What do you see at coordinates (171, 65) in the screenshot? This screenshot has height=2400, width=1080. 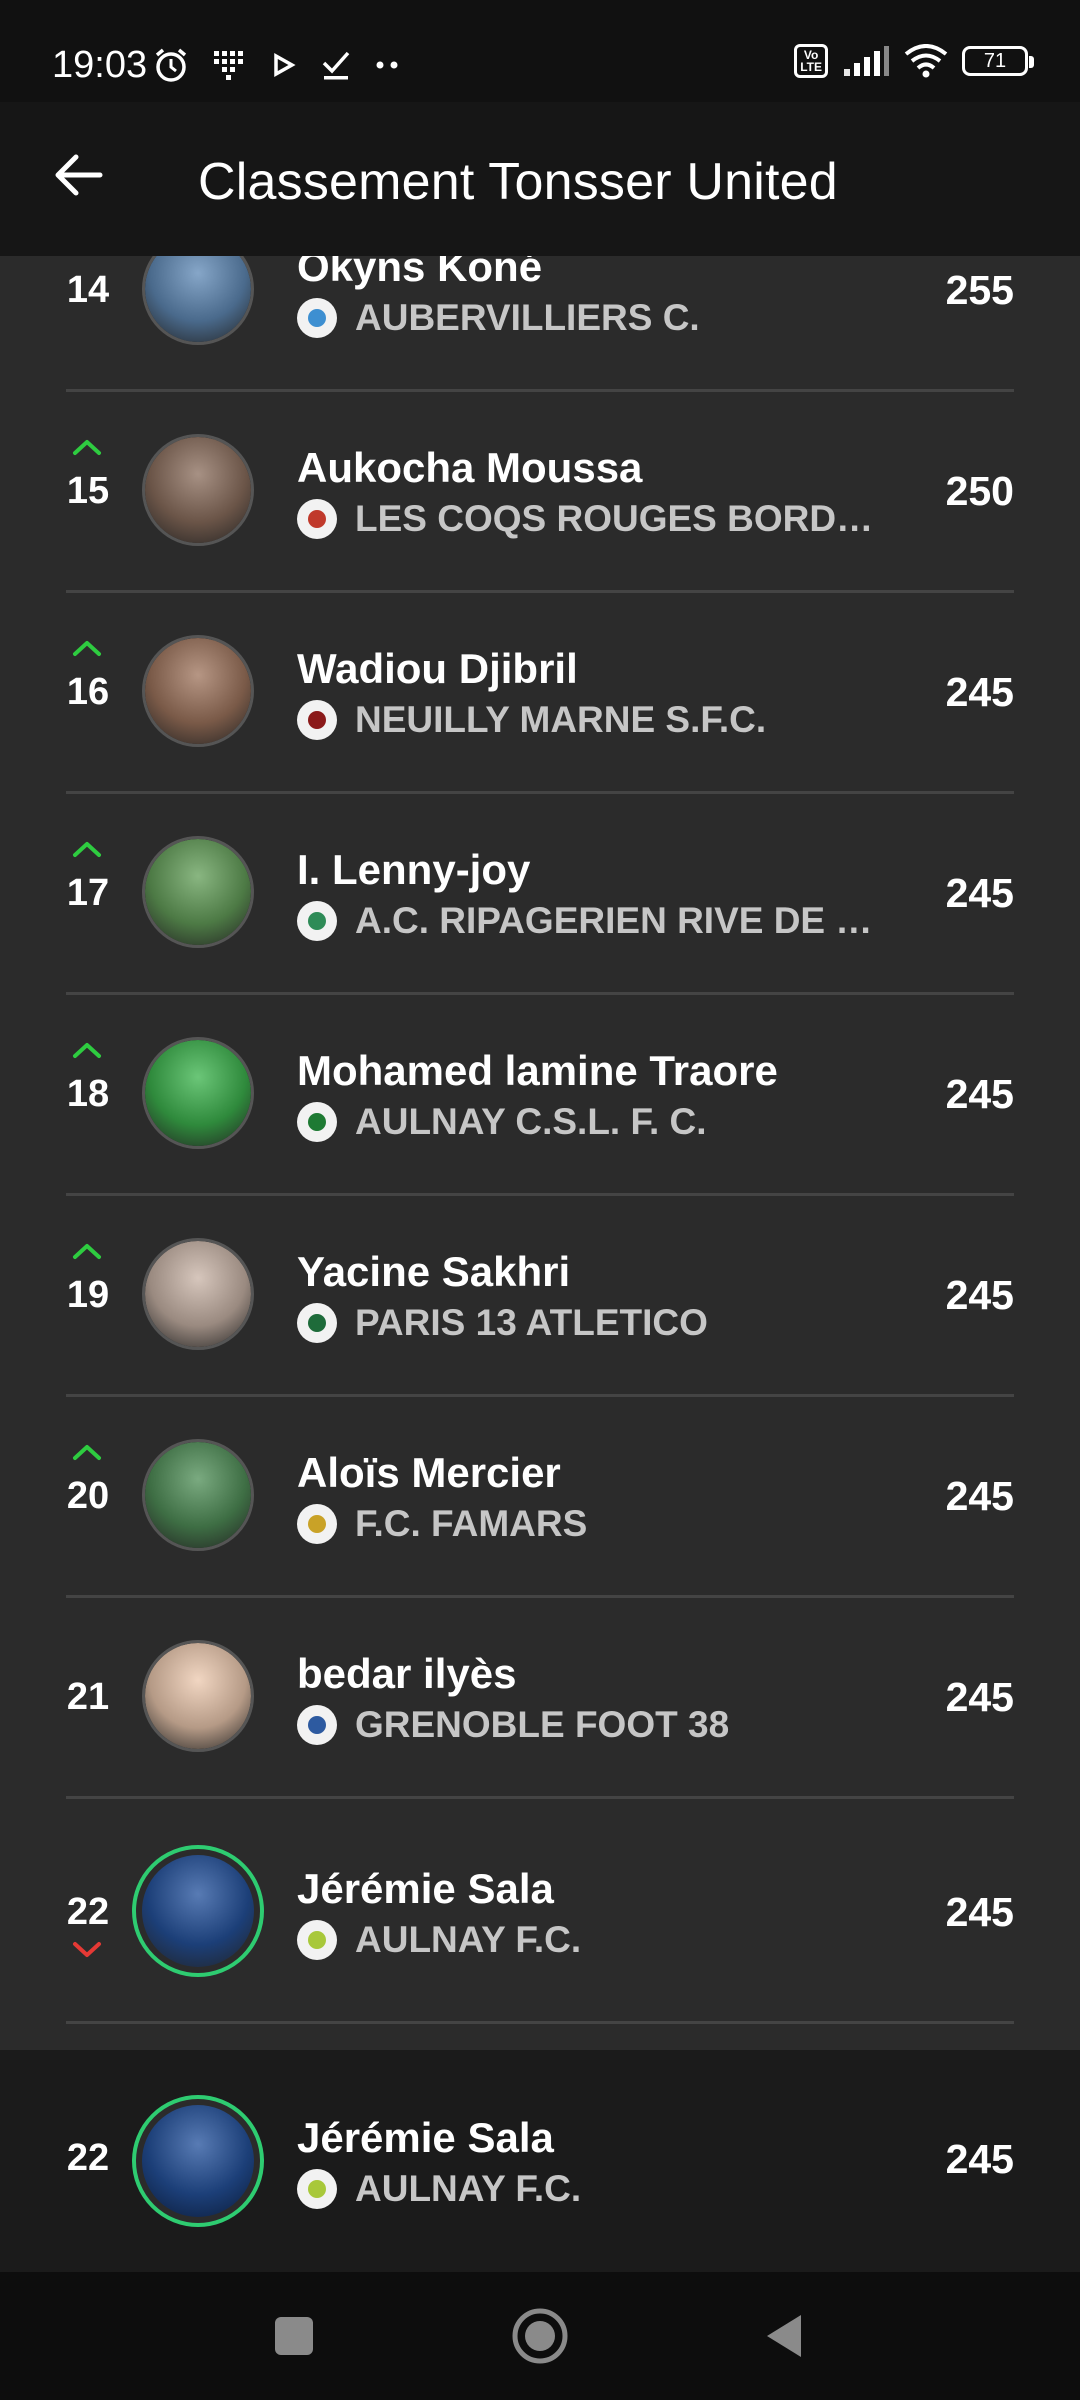 I see `alarm-icon` at bounding box center [171, 65].